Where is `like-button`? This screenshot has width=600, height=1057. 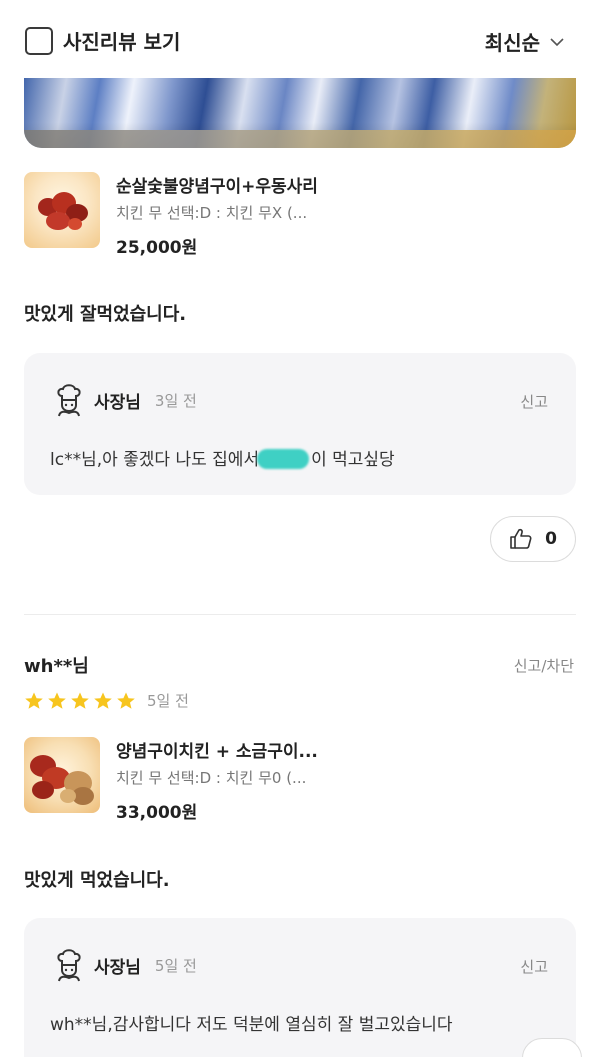
like-button is located at coordinates (552, 1047).